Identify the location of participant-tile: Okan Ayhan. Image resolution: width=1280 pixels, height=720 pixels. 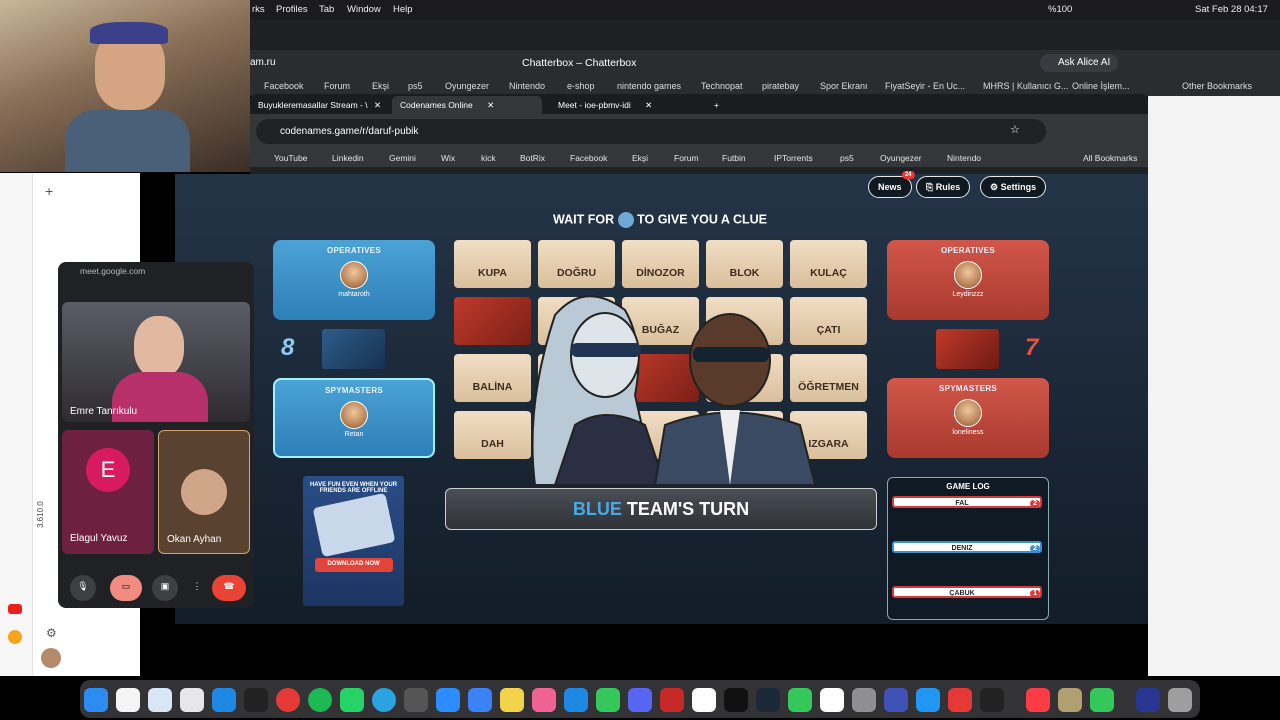
(204, 492).